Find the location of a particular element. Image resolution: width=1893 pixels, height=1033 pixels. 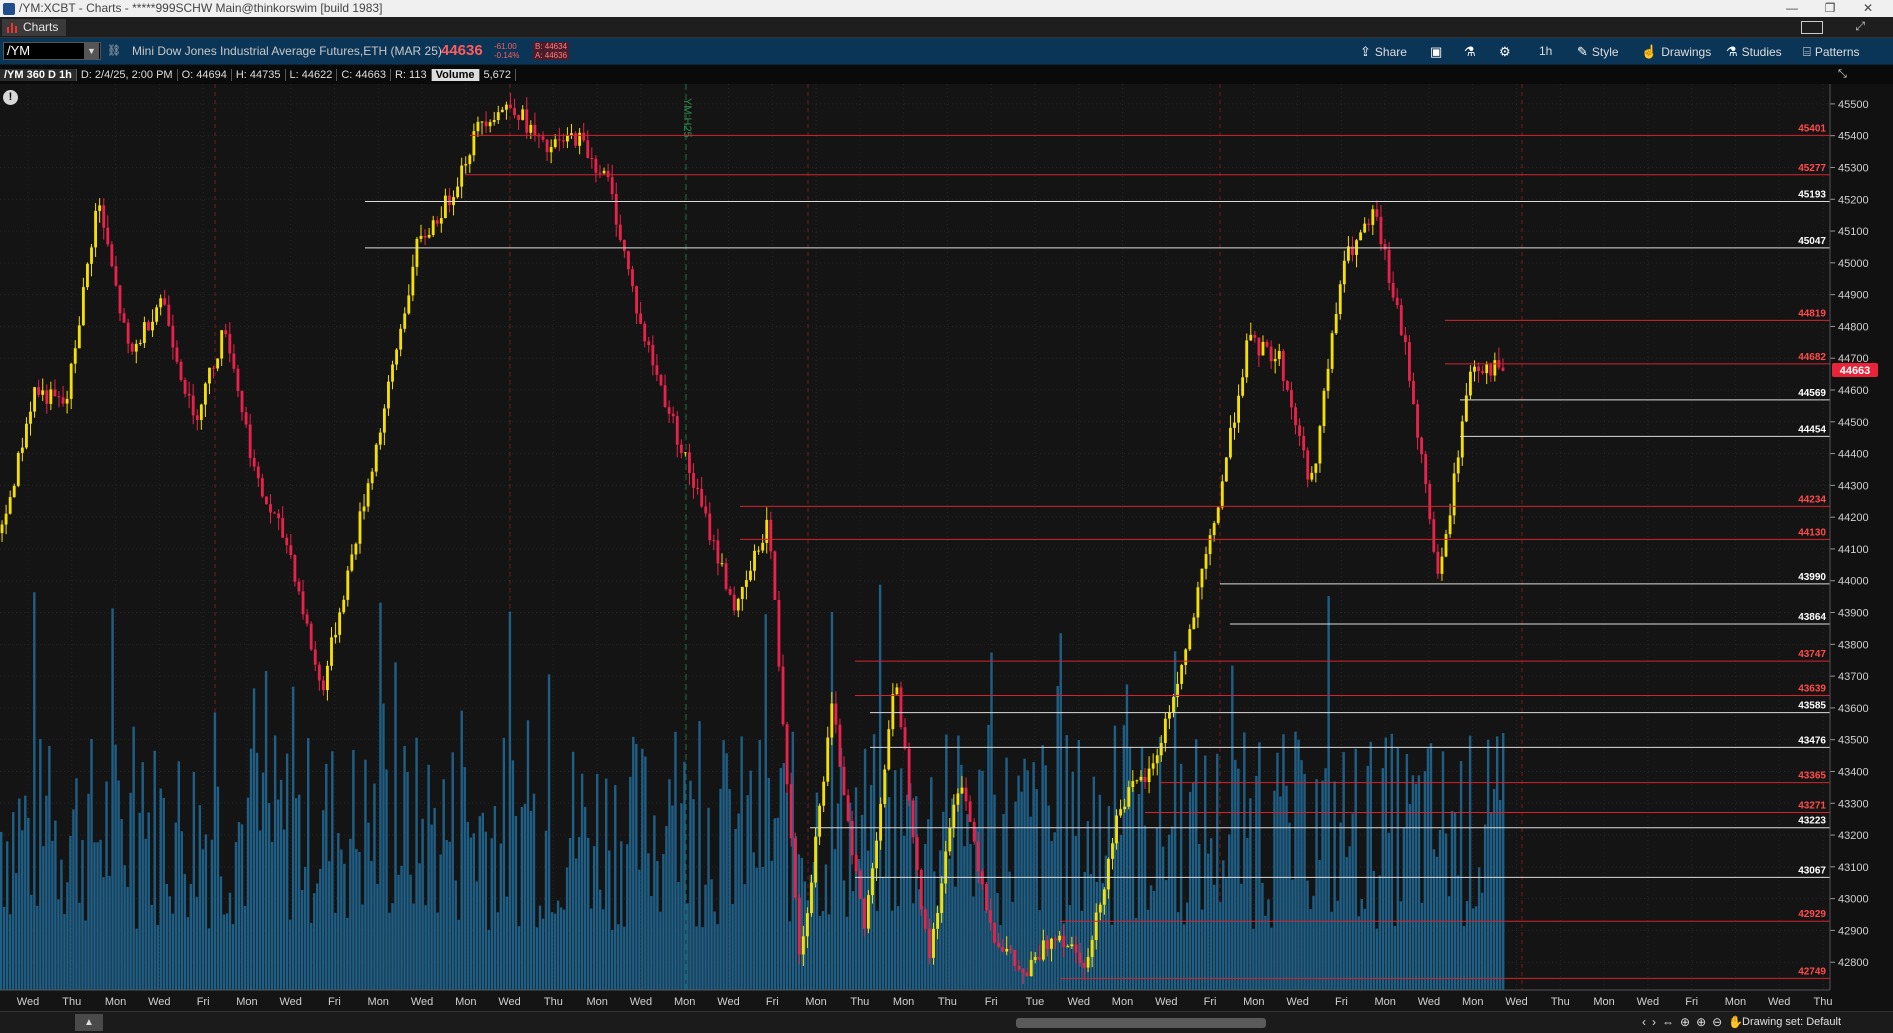

zoom-out-icon: ⊖ is located at coordinates (1717, 1022).